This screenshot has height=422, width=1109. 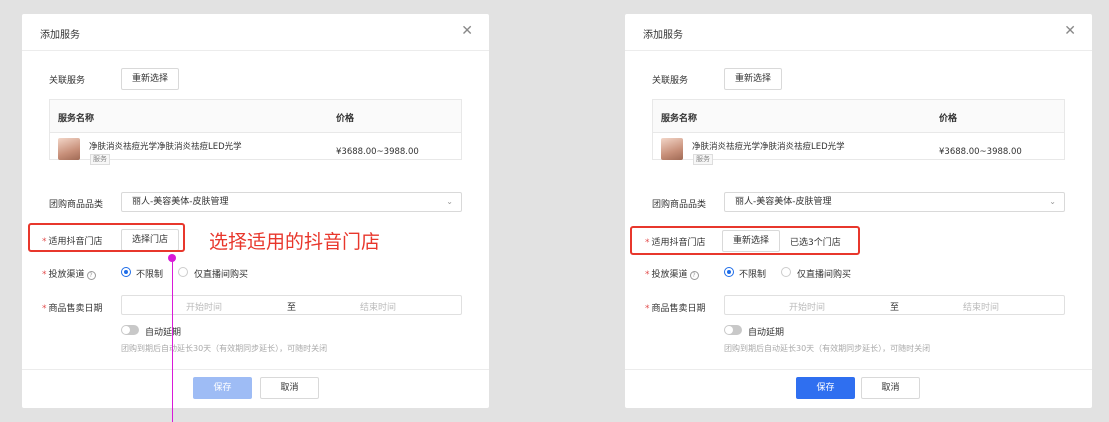 I want to click on highlight-box-left, so click(x=106, y=237).